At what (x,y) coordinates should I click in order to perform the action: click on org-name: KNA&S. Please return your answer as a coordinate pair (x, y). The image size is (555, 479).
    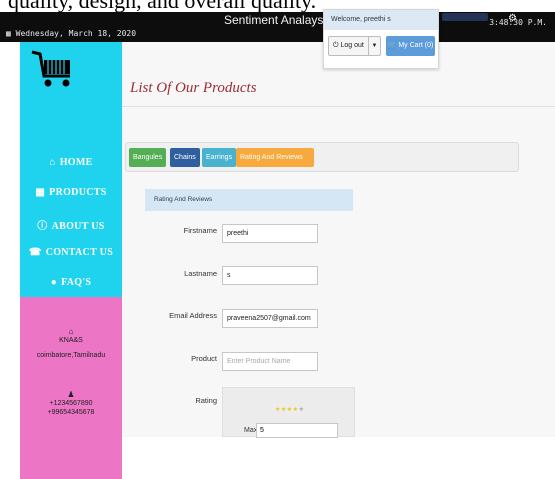
    Looking at the image, I should click on (71, 340).